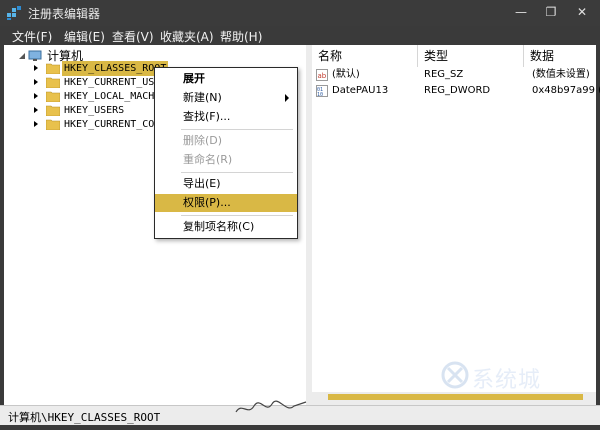  Describe the element at coordinates (551, 12) in the screenshot. I see `maximize-button: ❐` at that location.